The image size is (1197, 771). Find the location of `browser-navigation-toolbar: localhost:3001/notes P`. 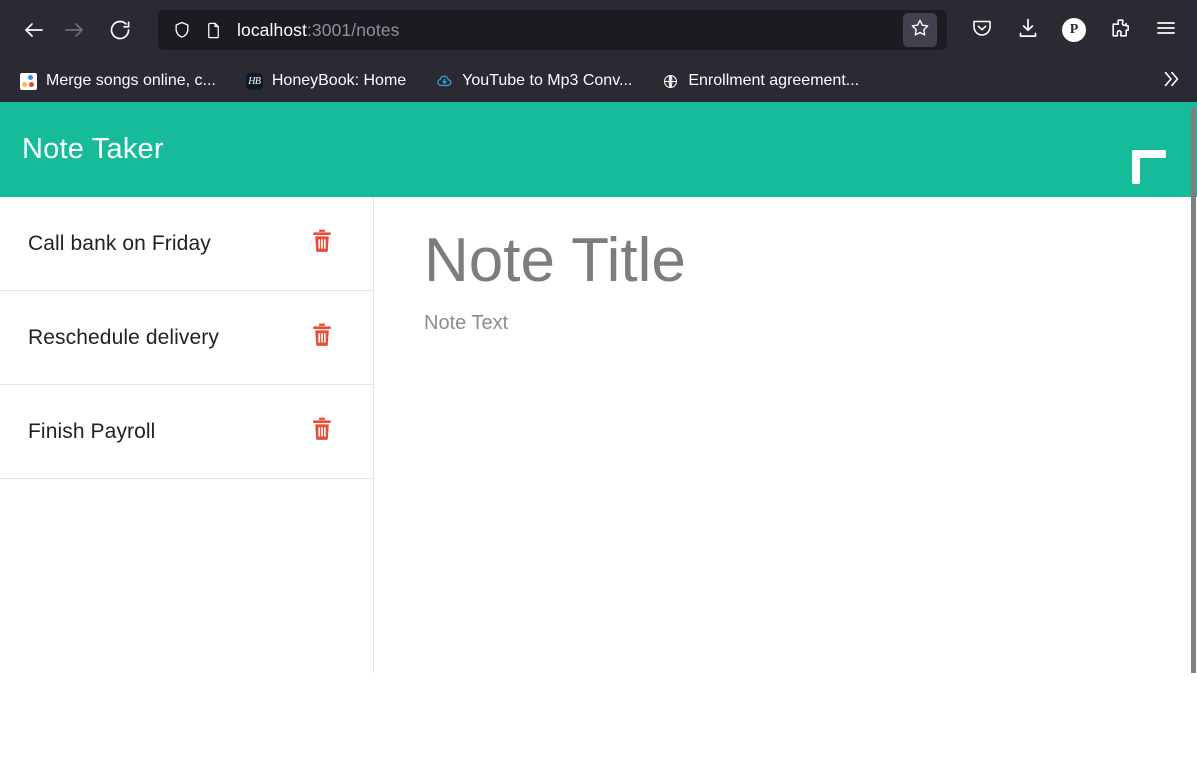

browser-navigation-toolbar: localhost:3001/notes P is located at coordinates (598, 30).